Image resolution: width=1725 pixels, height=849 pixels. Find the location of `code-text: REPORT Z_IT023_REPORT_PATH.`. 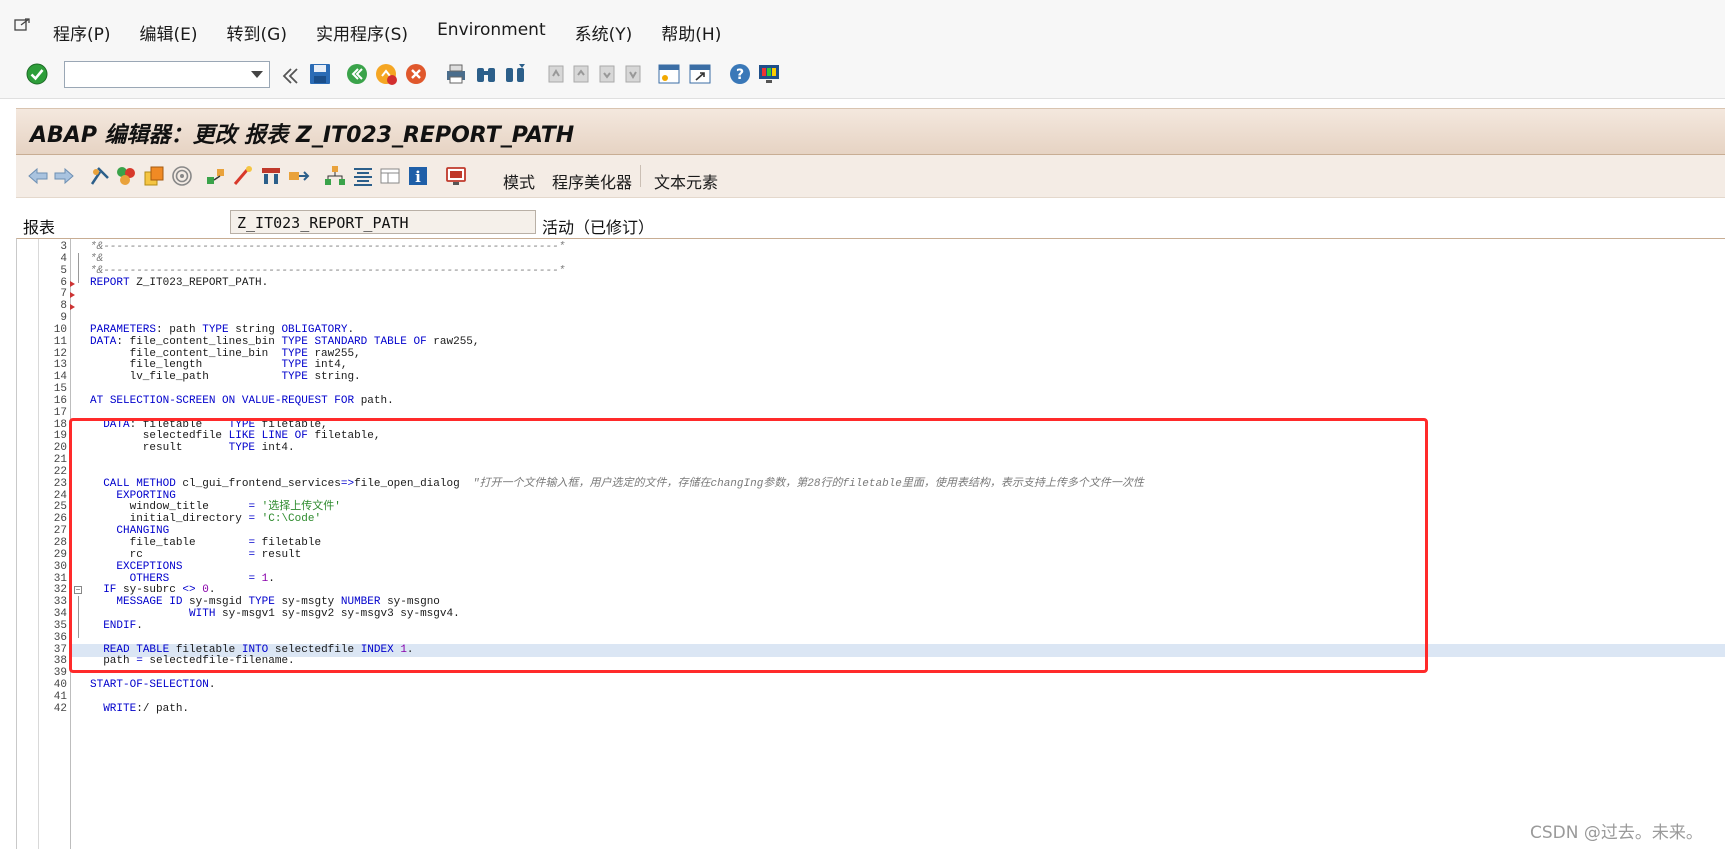

code-text: REPORT Z_IT023_REPORT_PATH. is located at coordinates (179, 282).